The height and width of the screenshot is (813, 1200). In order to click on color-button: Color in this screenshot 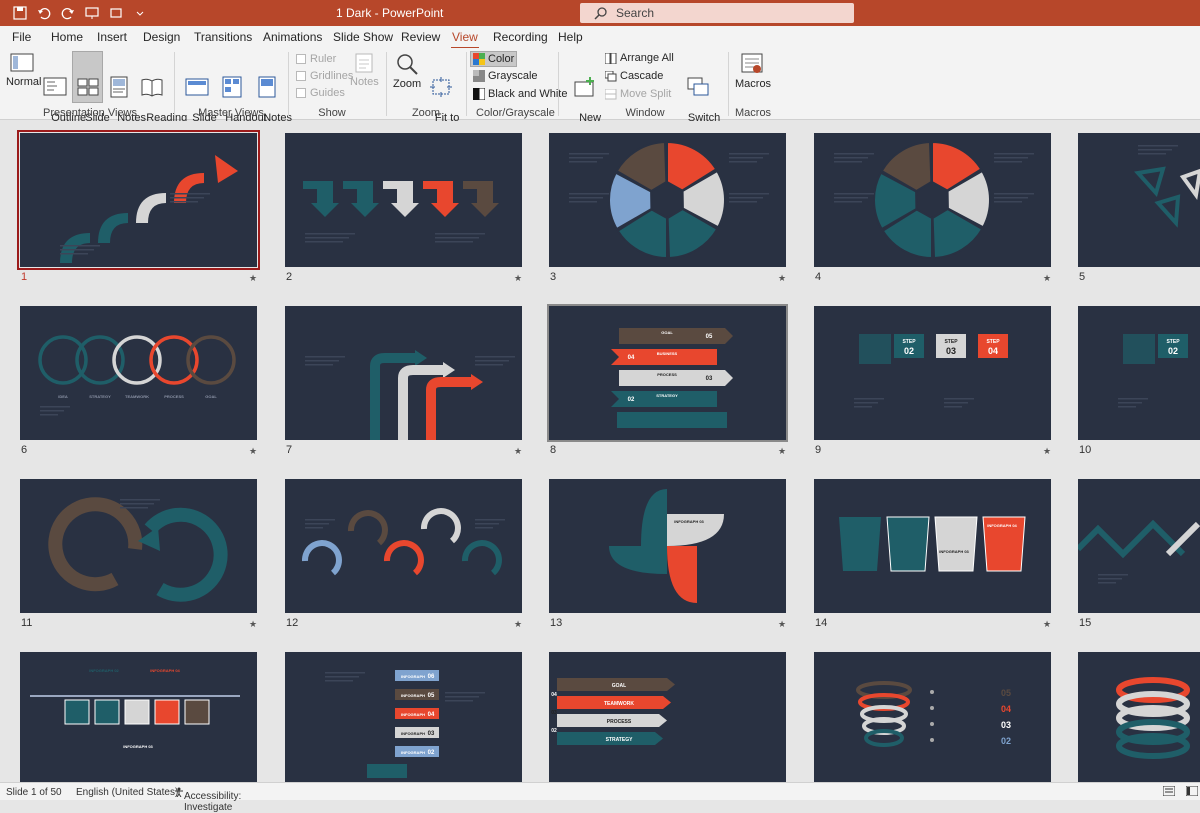, I will do `click(494, 59)`.